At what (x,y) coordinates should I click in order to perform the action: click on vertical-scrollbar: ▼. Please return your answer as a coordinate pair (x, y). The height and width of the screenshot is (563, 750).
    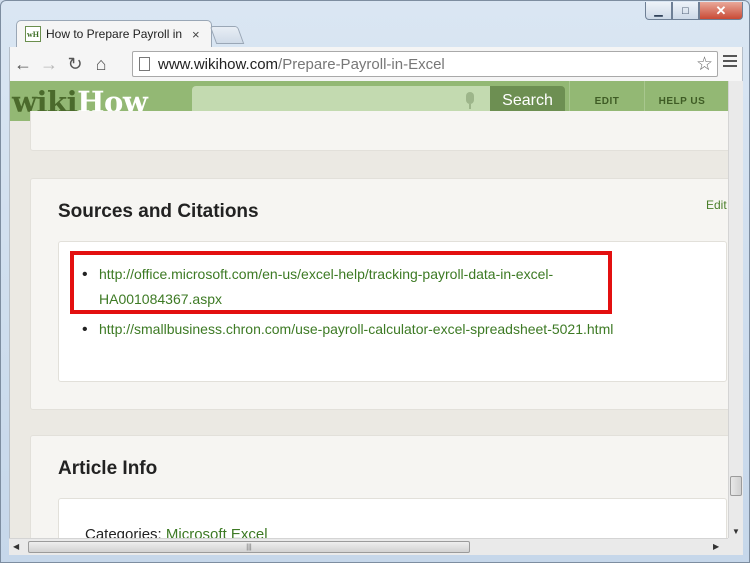
    Looking at the image, I should click on (735, 309).